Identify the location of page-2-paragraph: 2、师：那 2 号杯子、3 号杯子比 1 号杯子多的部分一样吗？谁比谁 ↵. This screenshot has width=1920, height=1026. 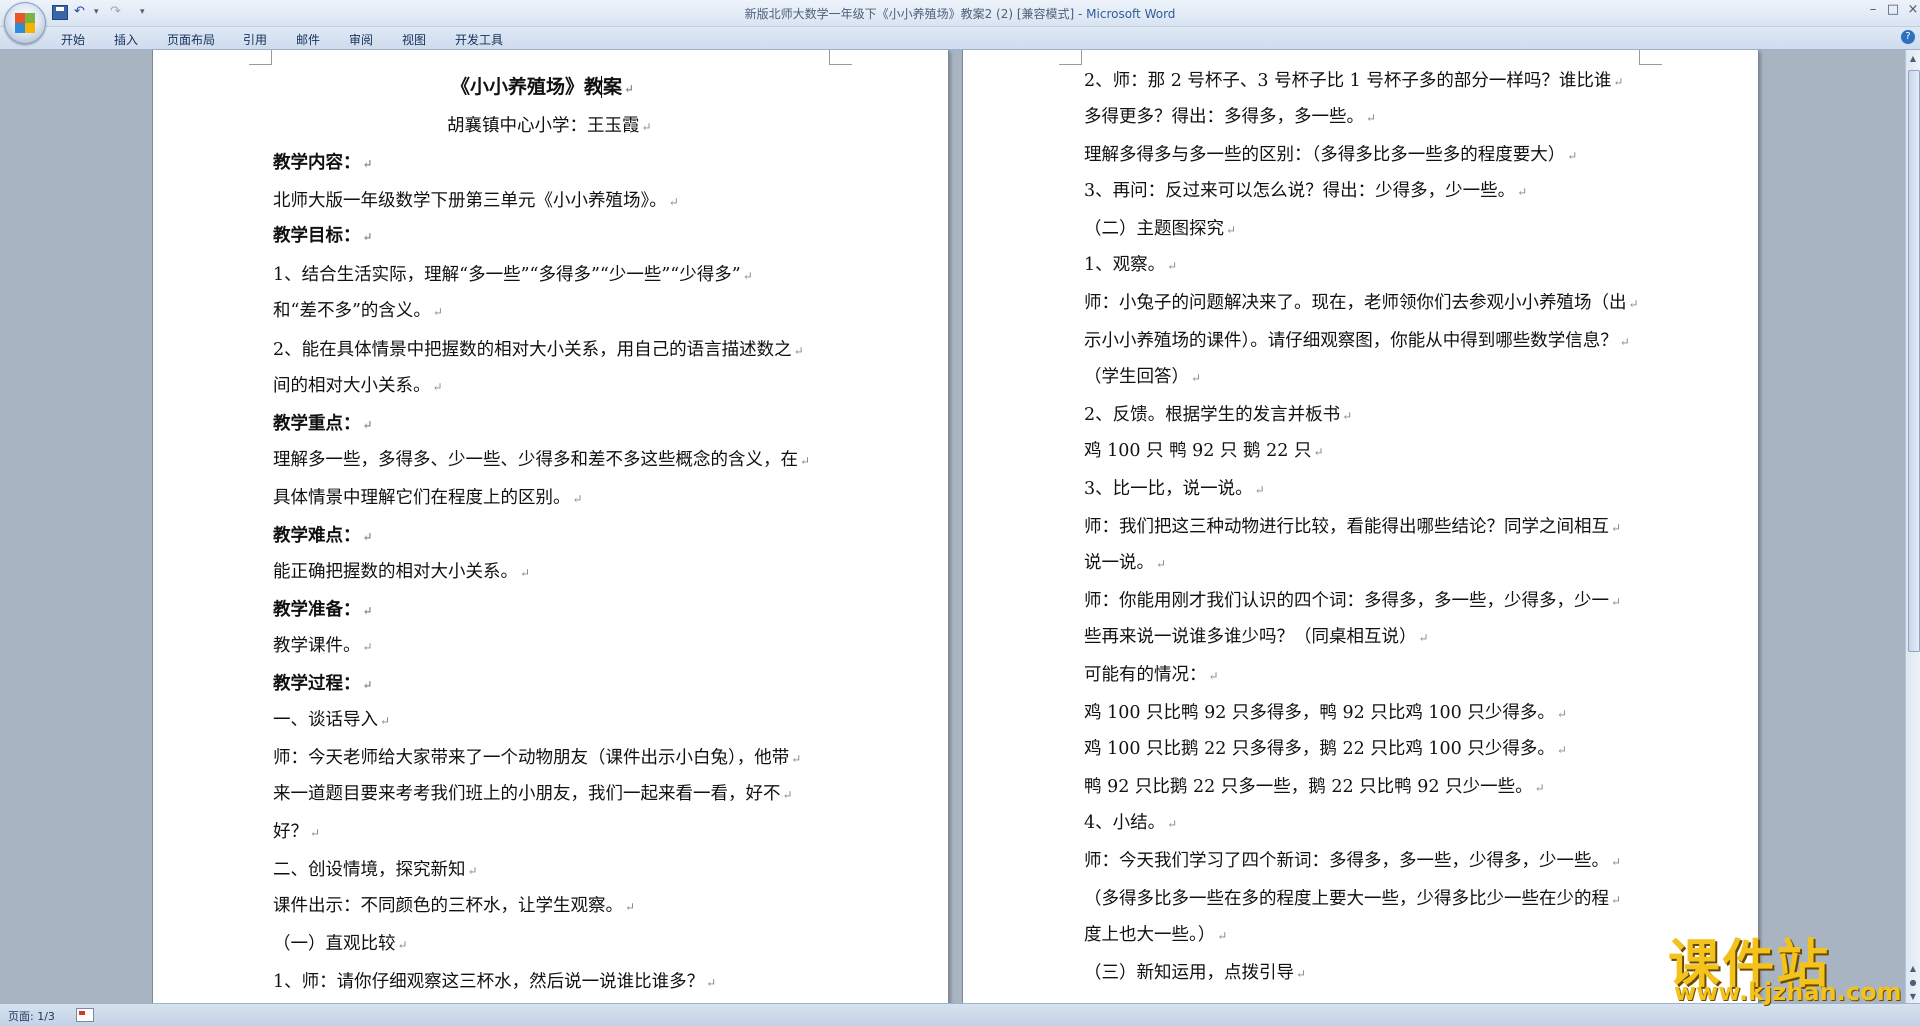
(1353, 81).